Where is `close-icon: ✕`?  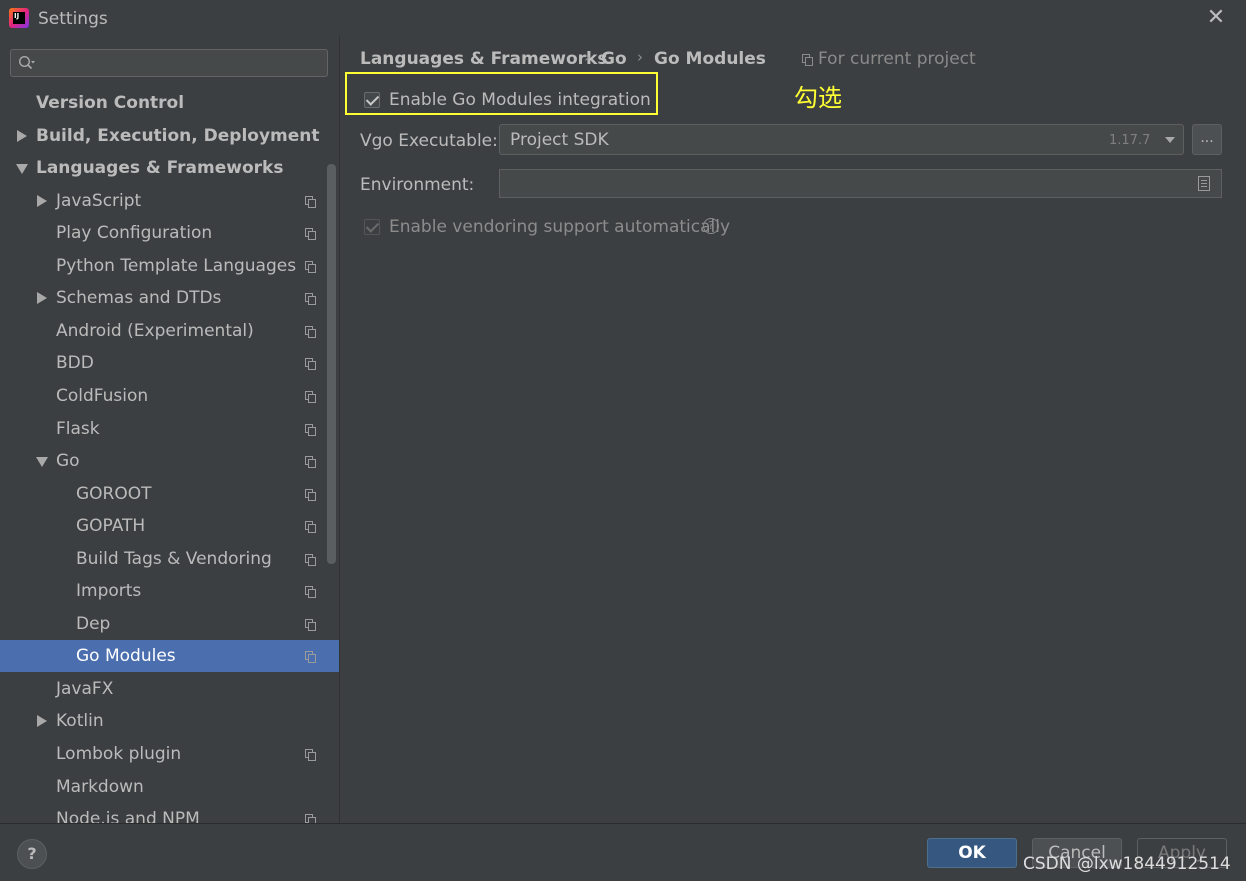 close-icon: ✕ is located at coordinates (1216, 18).